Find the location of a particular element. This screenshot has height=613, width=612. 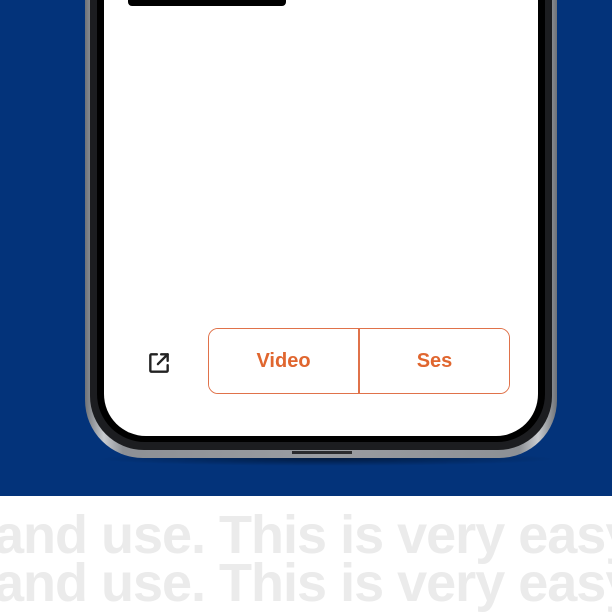

media-type-toggle: Video Ses is located at coordinates (359, 361).